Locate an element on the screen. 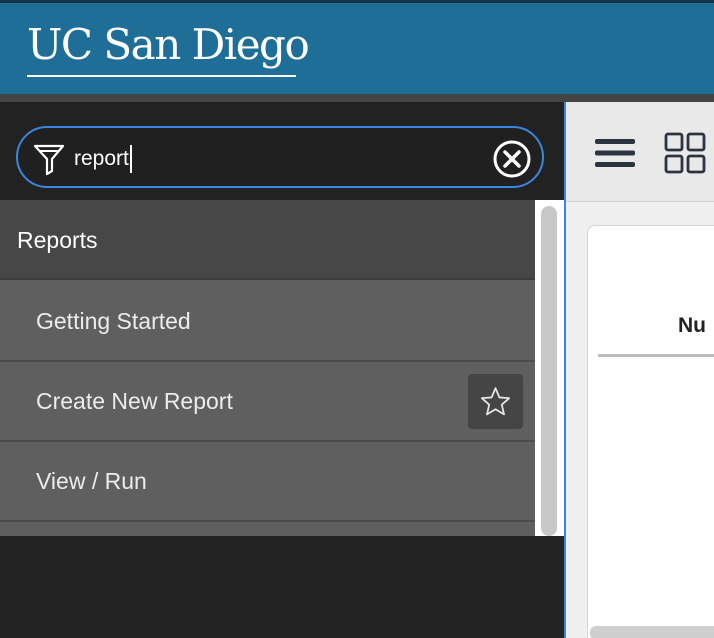 The width and height of the screenshot is (714, 638). menu-item-view-run: View / Run is located at coordinates (267, 482).